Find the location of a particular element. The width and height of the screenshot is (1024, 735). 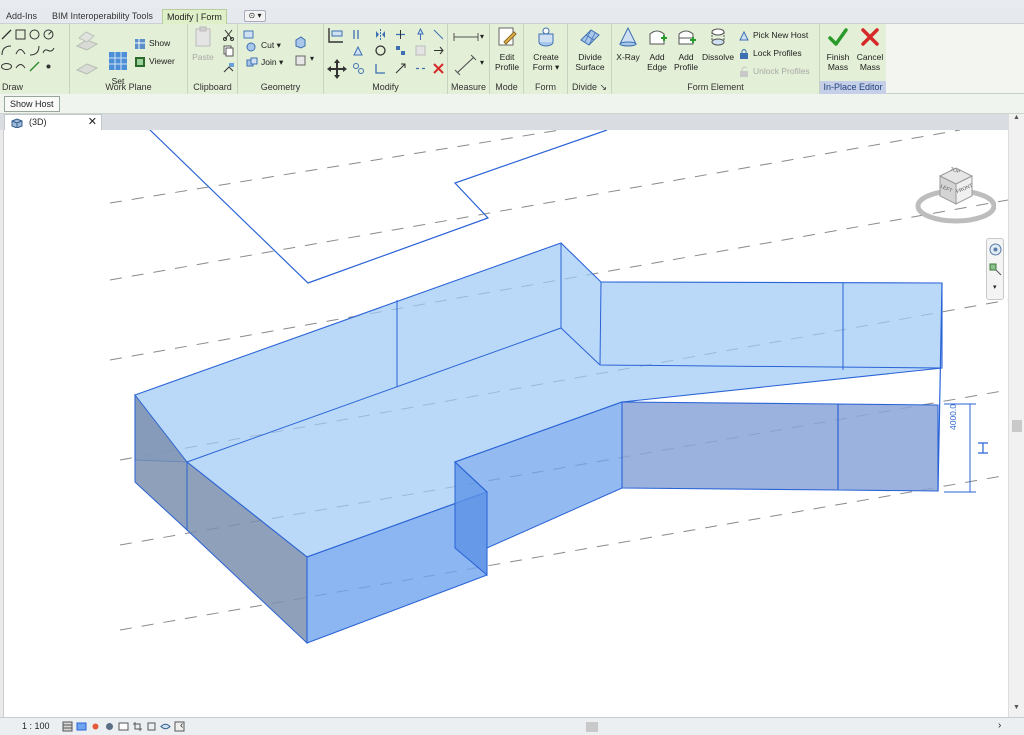

scale-icon is located at coordinates (400, 68).